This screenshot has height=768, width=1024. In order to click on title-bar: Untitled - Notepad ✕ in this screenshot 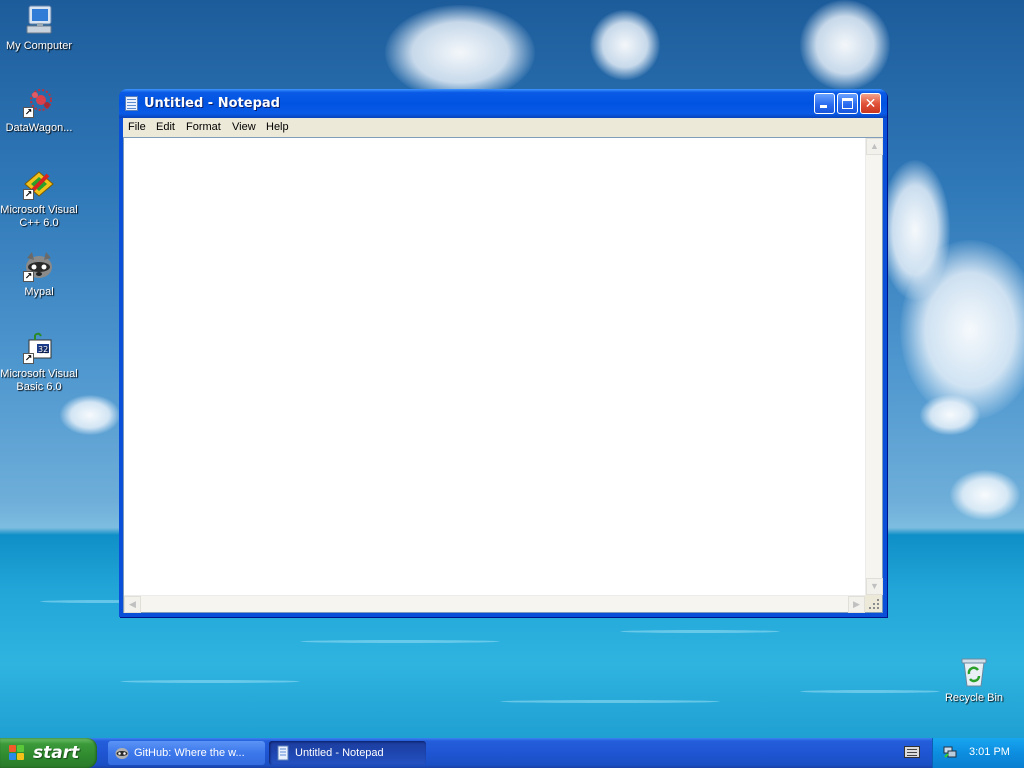, I will do `click(503, 103)`.